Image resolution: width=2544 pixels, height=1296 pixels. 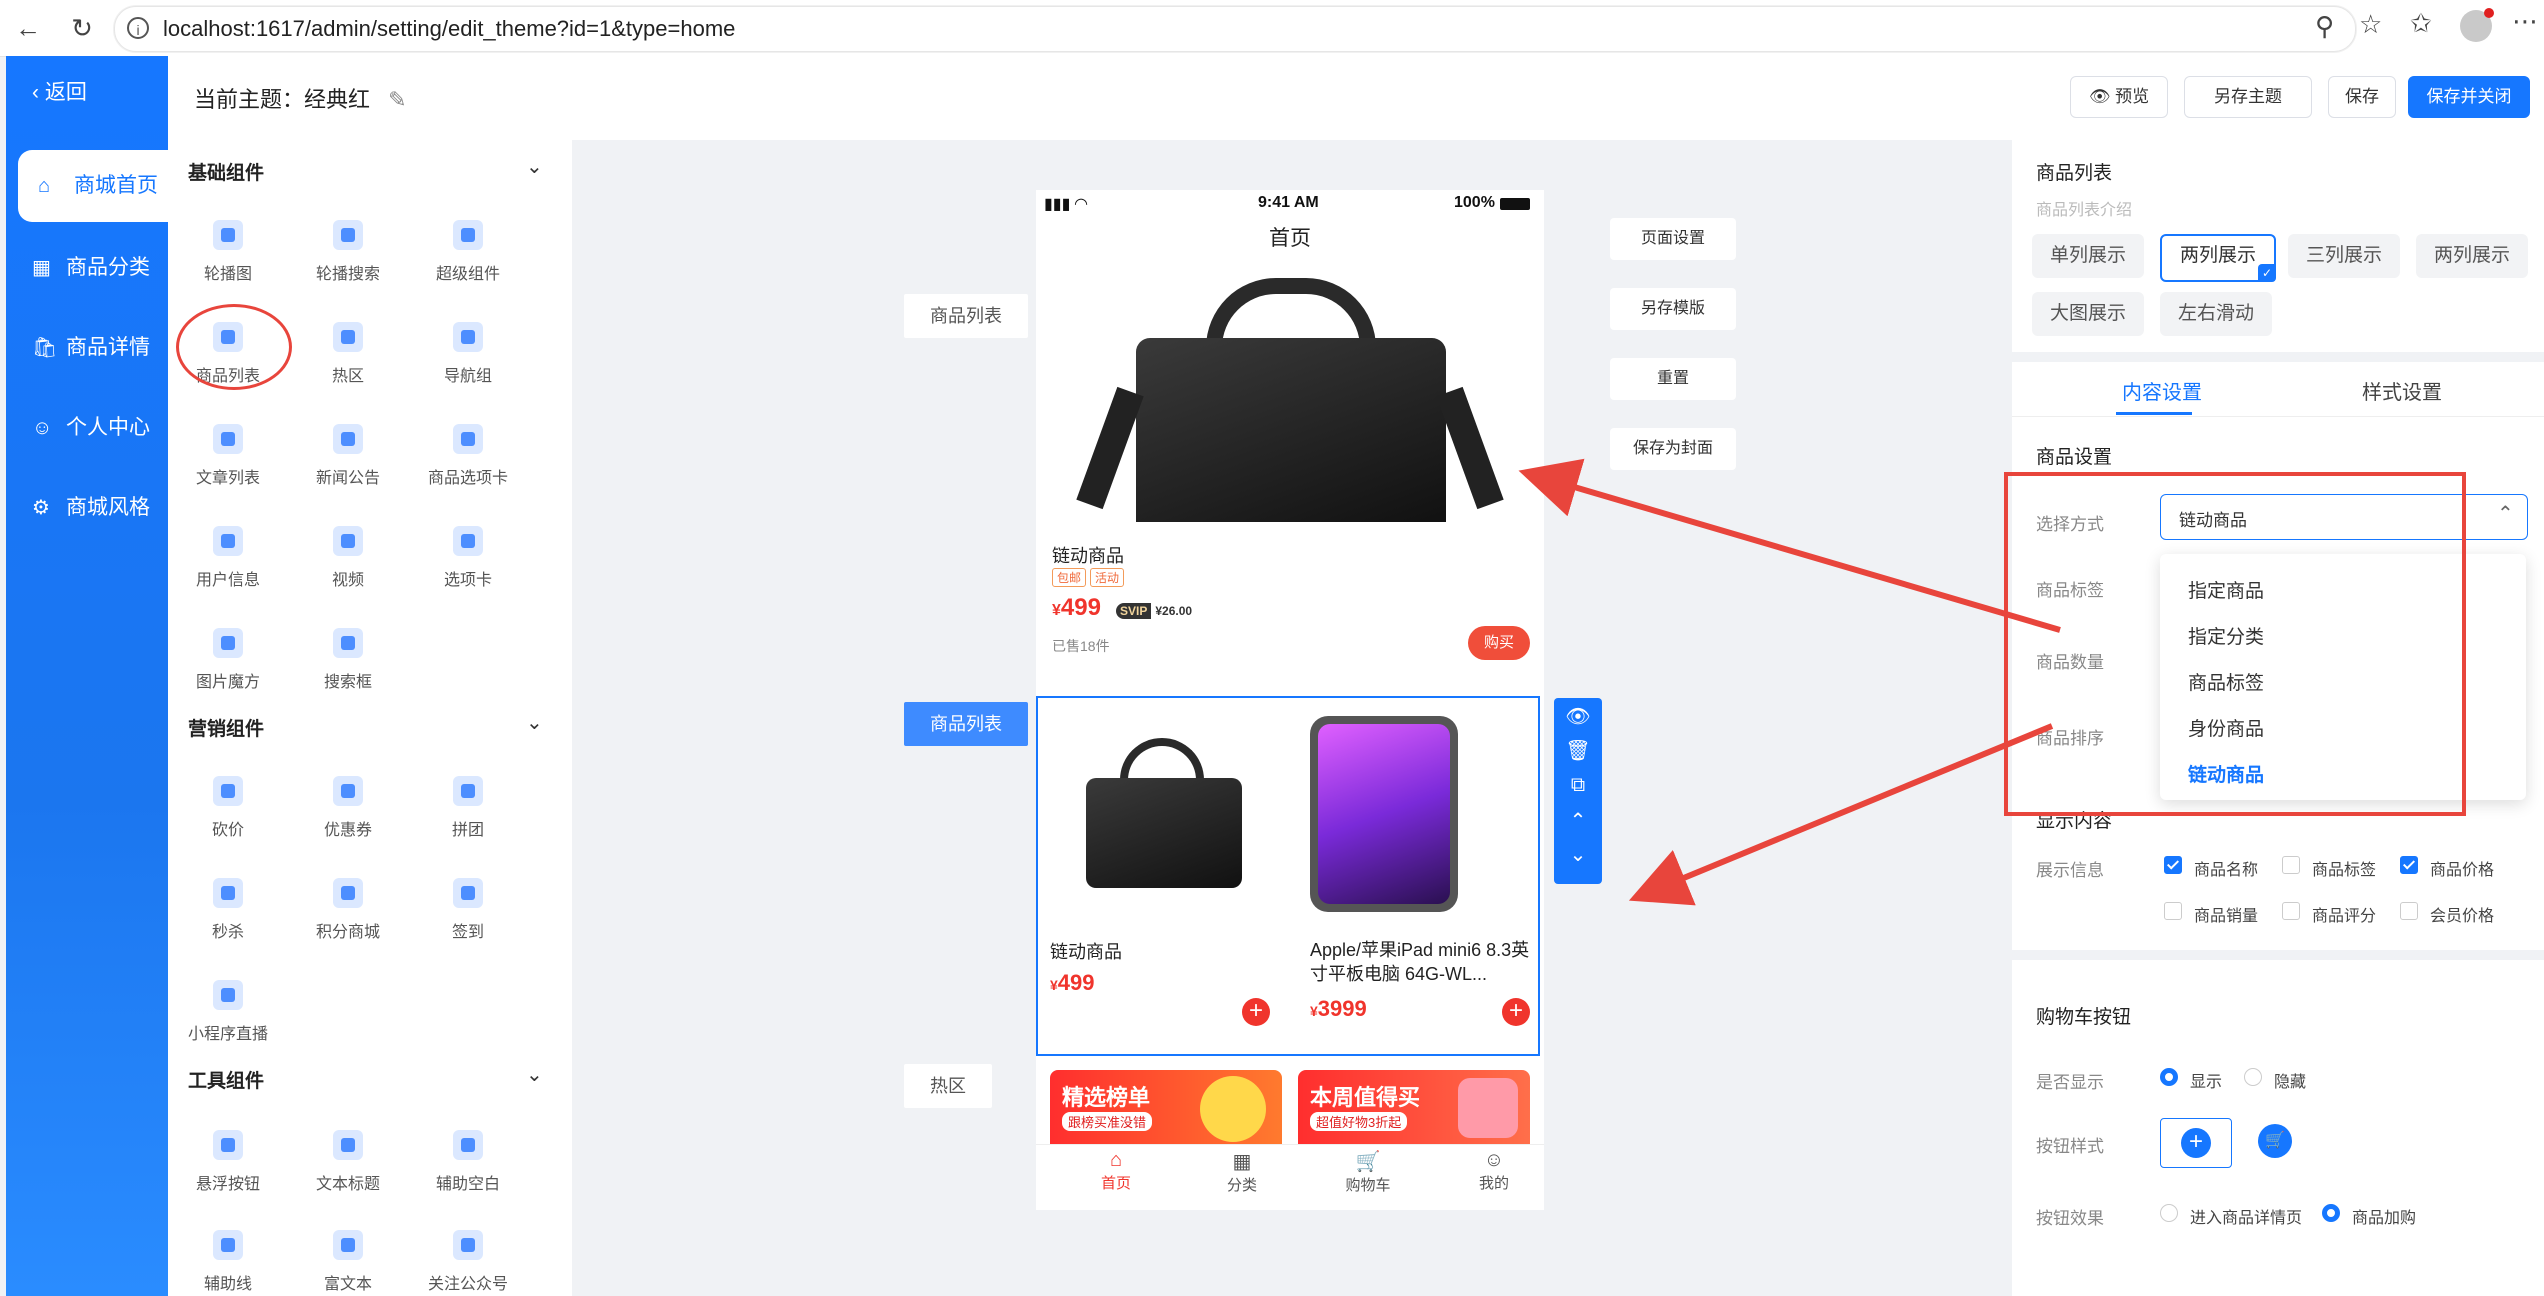 I want to click on chevron-up-icon: ⌃, so click(x=1578, y=820).